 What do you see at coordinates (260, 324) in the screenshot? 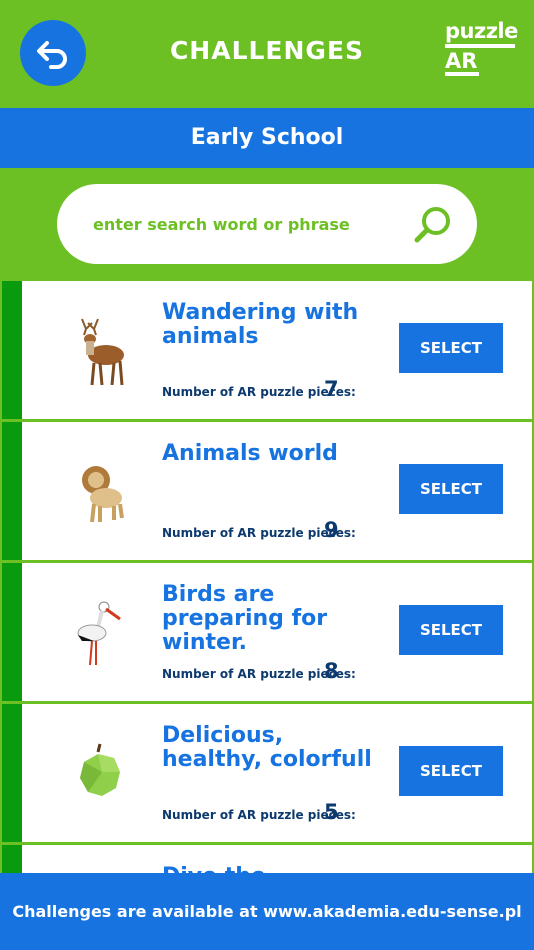
I see `challenge-title: Wandering with animals` at bounding box center [260, 324].